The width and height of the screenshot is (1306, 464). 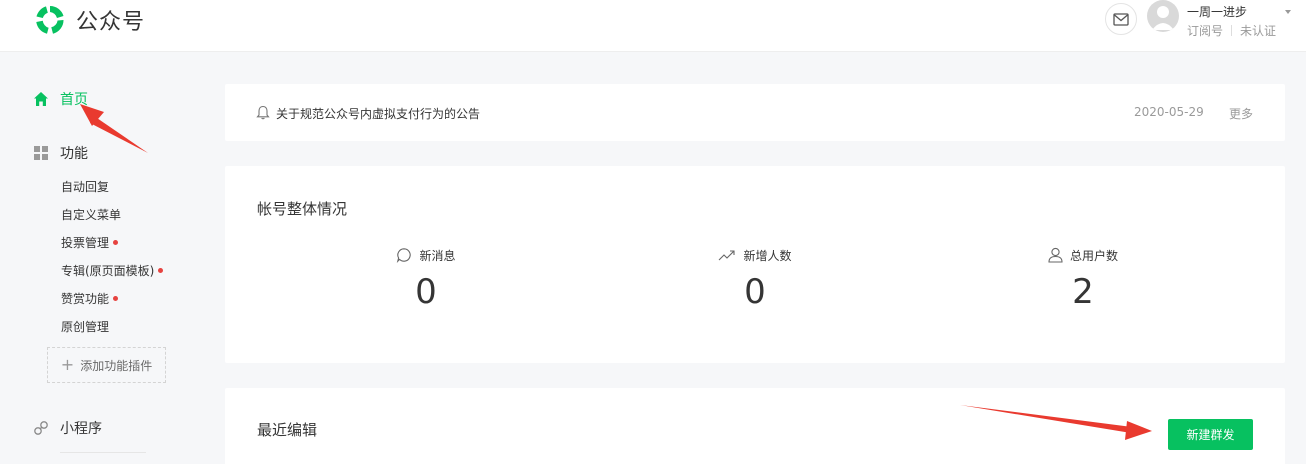 I want to click on add-plugin-label: 添加功能插件, so click(x=116, y=365).